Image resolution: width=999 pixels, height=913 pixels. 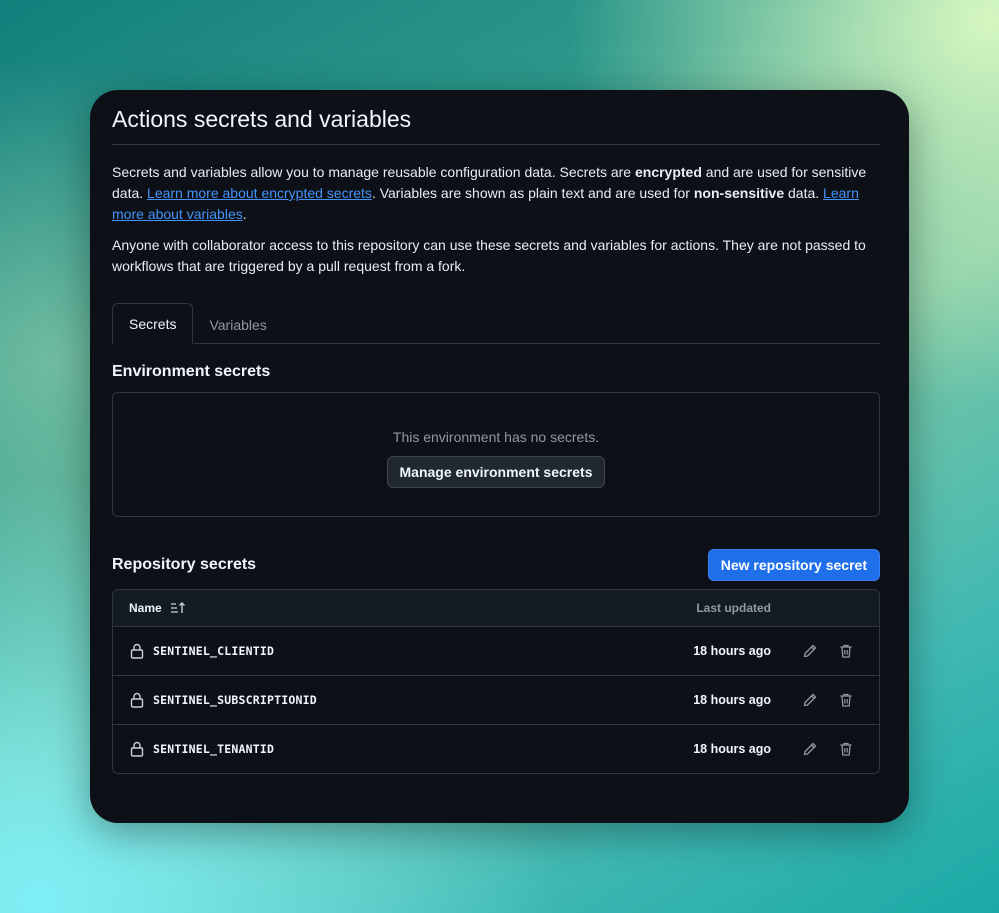 What do you see at coordinates (153, 323) in the screenshot?
I see `tab-secrets: Secrets` at bounding box center [153, 323].